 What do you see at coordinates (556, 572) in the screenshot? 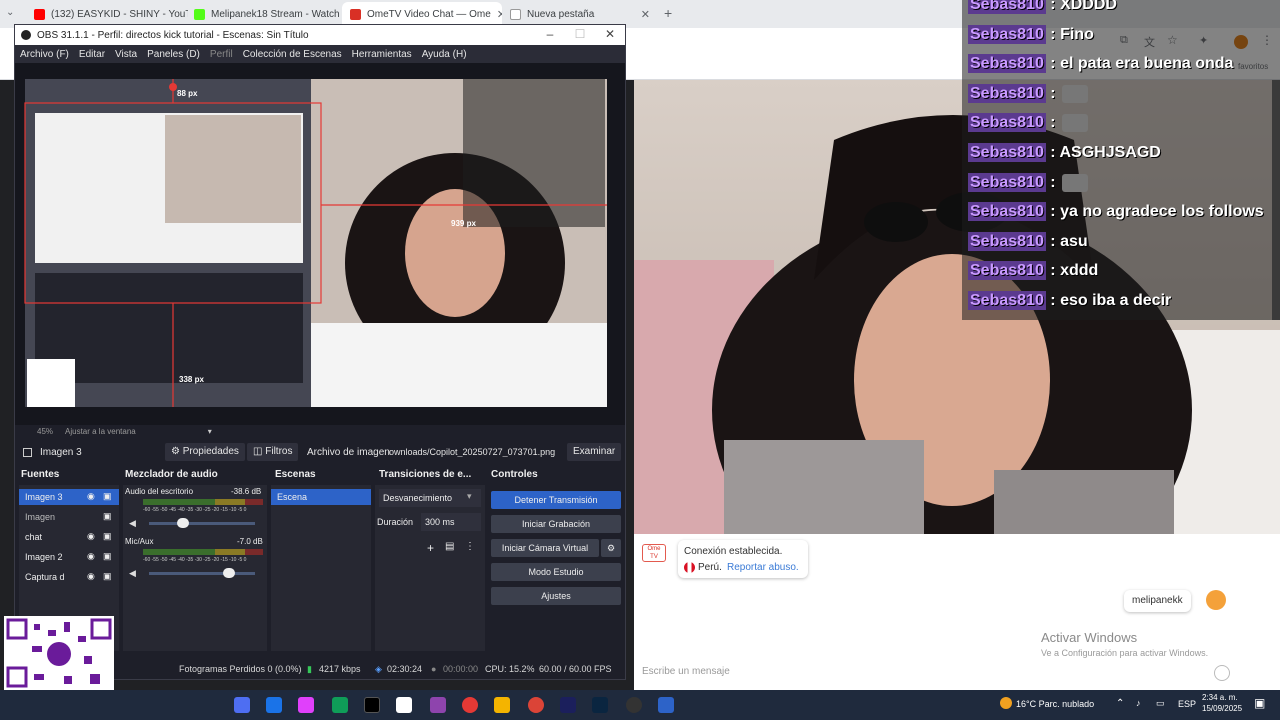
I see `studio-mode-button: Modo Estudio` at bounding box center [556, 572].